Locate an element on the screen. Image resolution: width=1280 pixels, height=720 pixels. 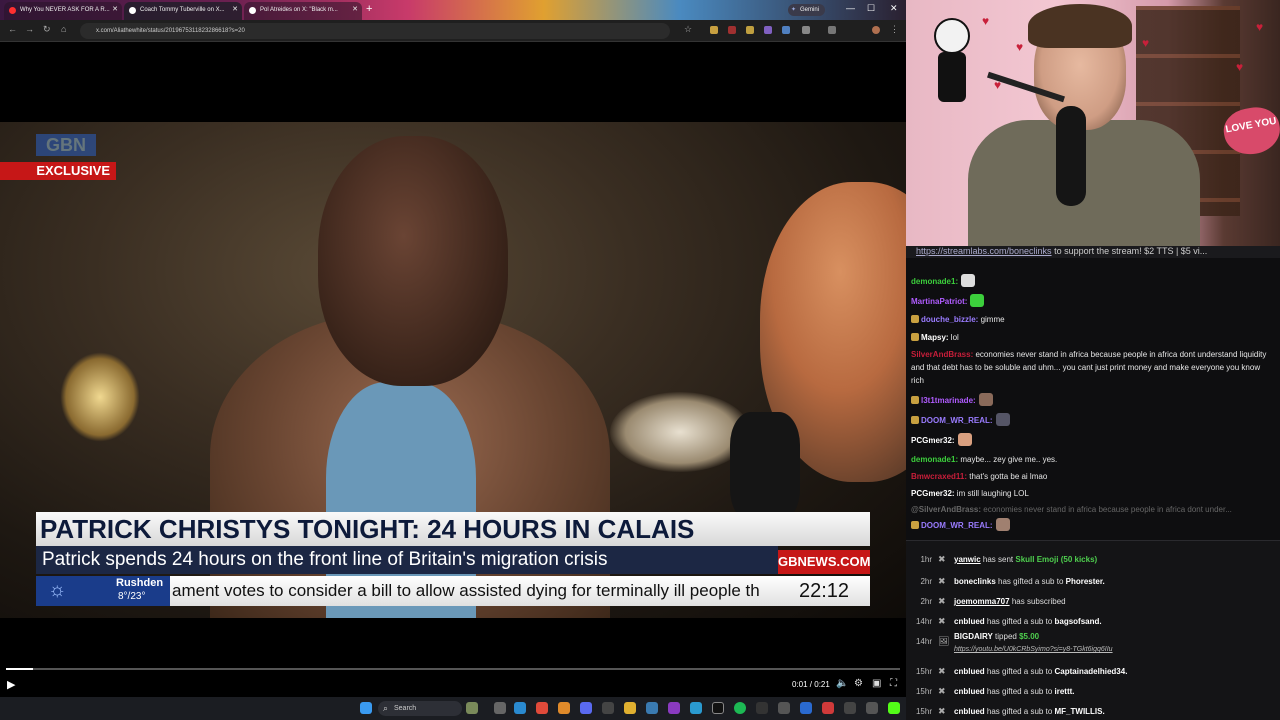
volume-icon: 🔈 is located at coordinates (842, 683).